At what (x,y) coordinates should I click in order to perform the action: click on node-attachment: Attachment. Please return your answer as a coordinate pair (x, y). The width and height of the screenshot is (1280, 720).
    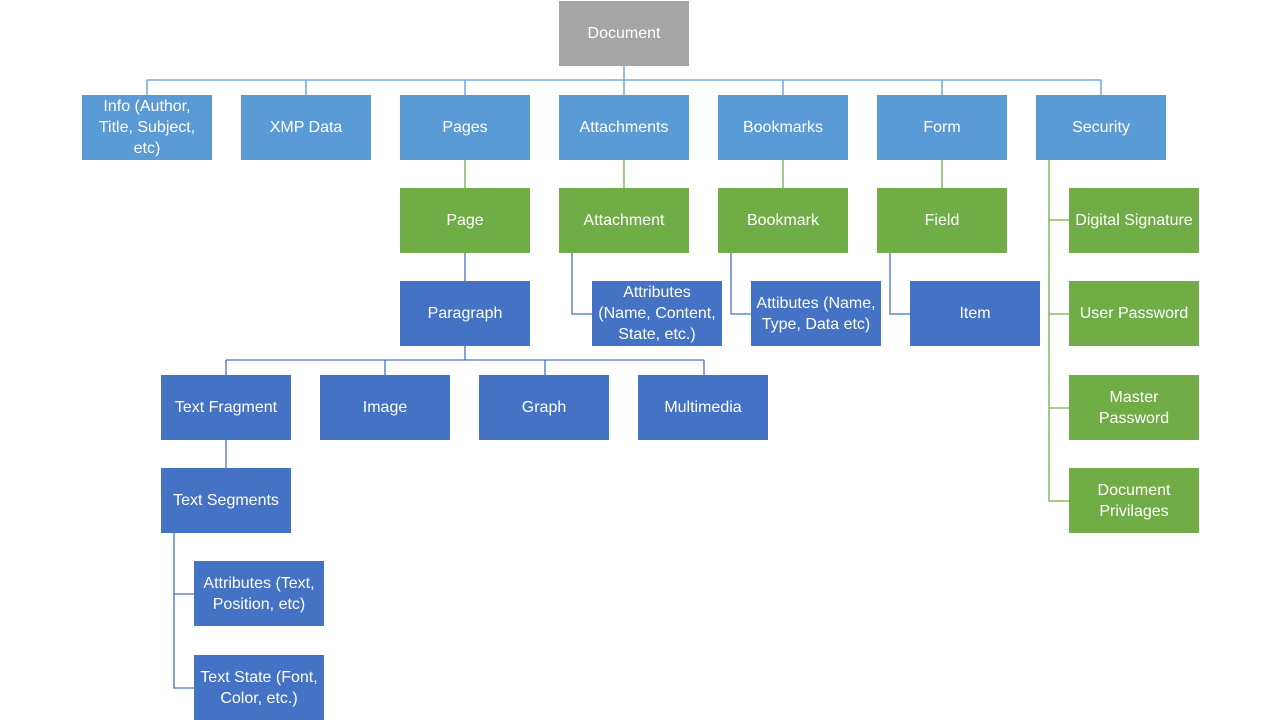
    Looking at the image, I should click on (624, 220).